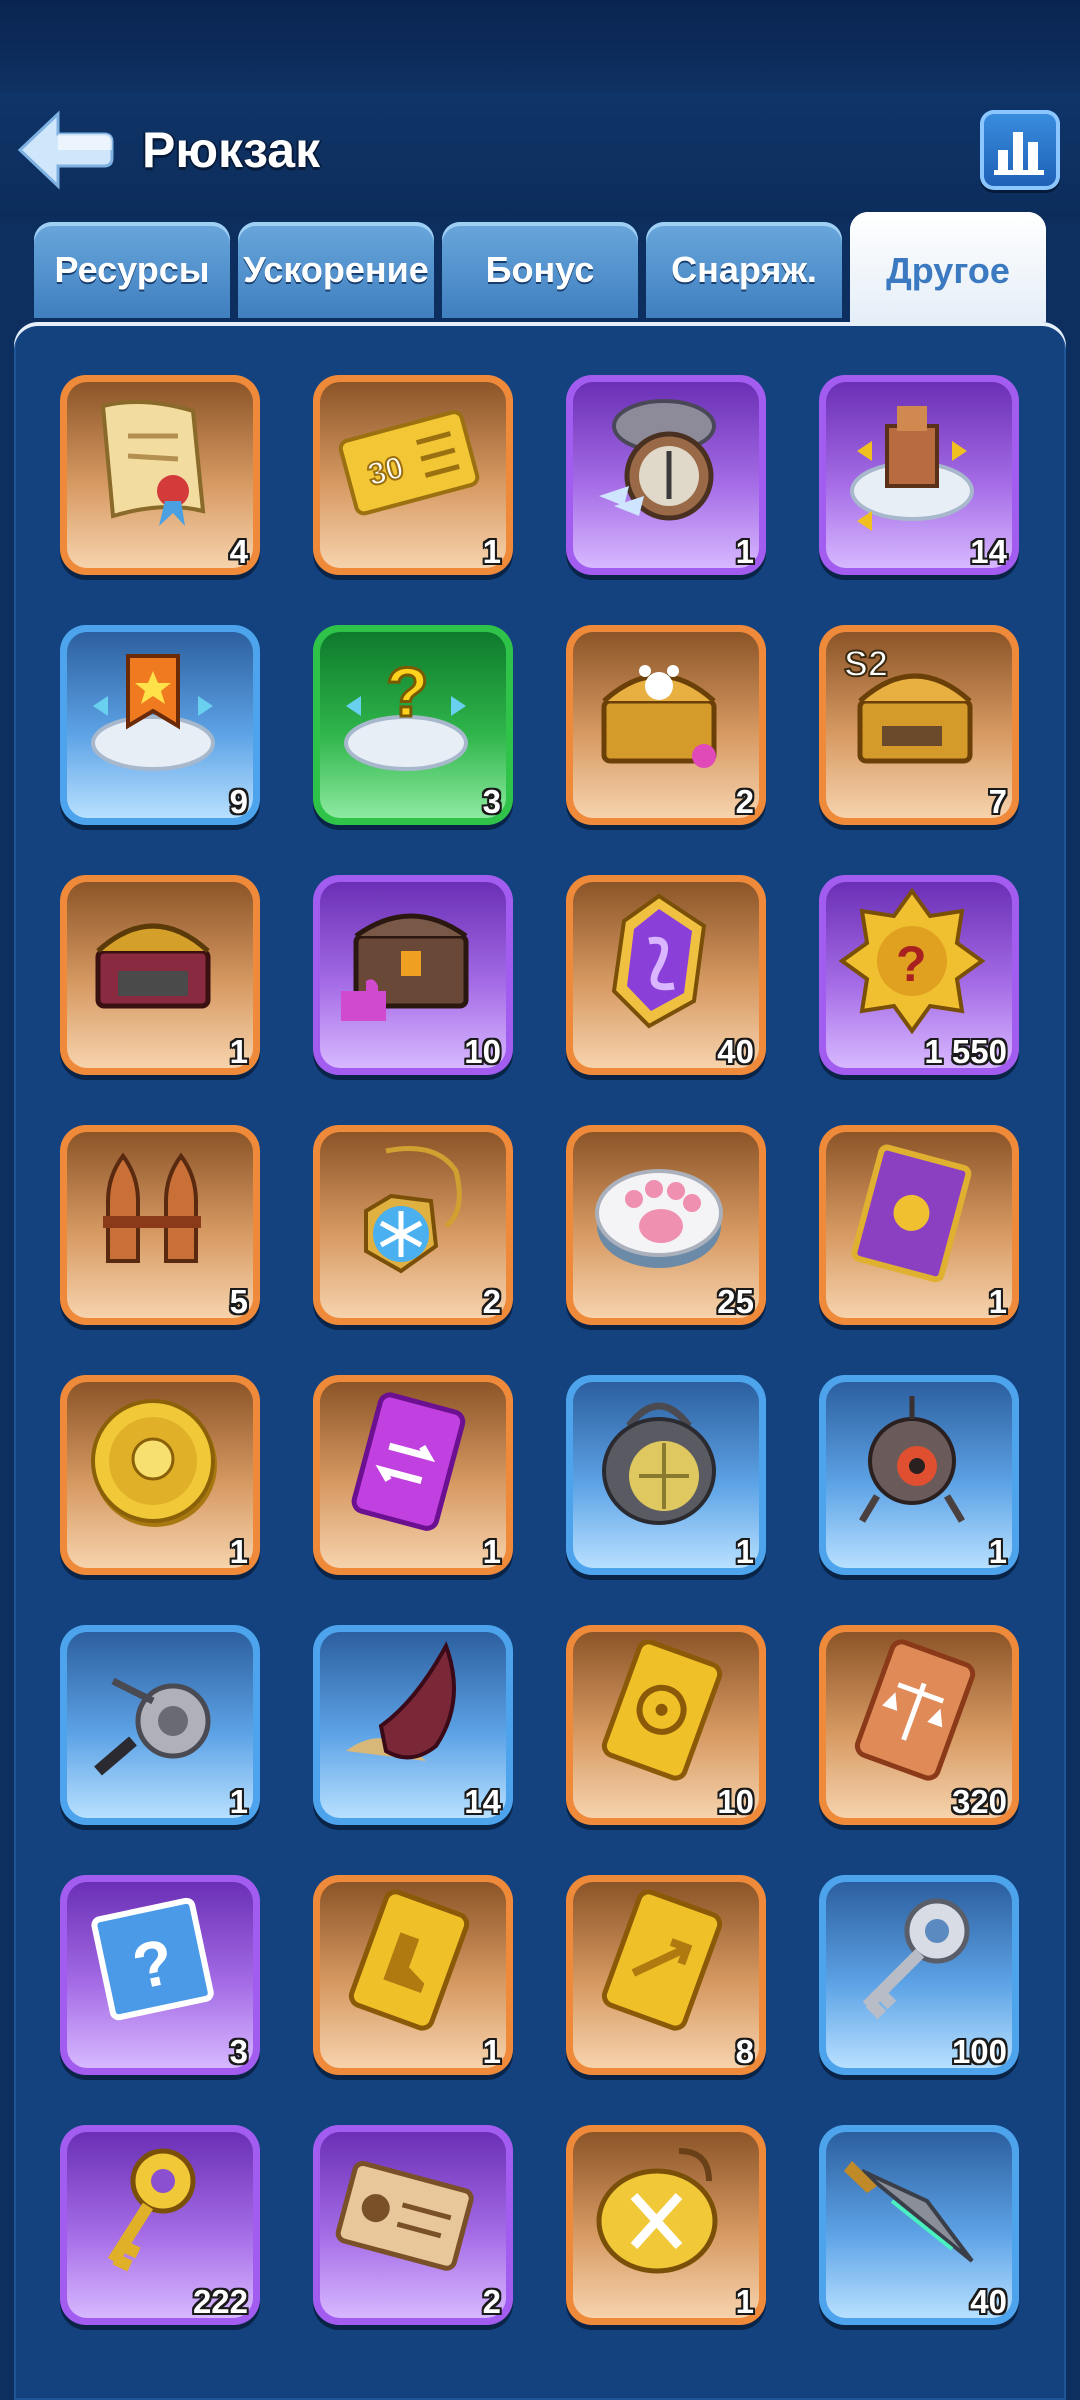 This screenshot has width=1080, height=2400. I want to click on item-count: 10, so click(482, 1051).